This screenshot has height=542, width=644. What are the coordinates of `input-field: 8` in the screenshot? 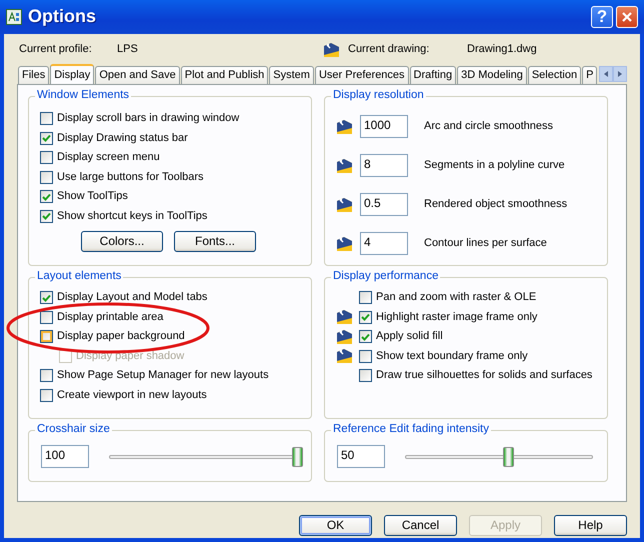 It's located at (384, 165).